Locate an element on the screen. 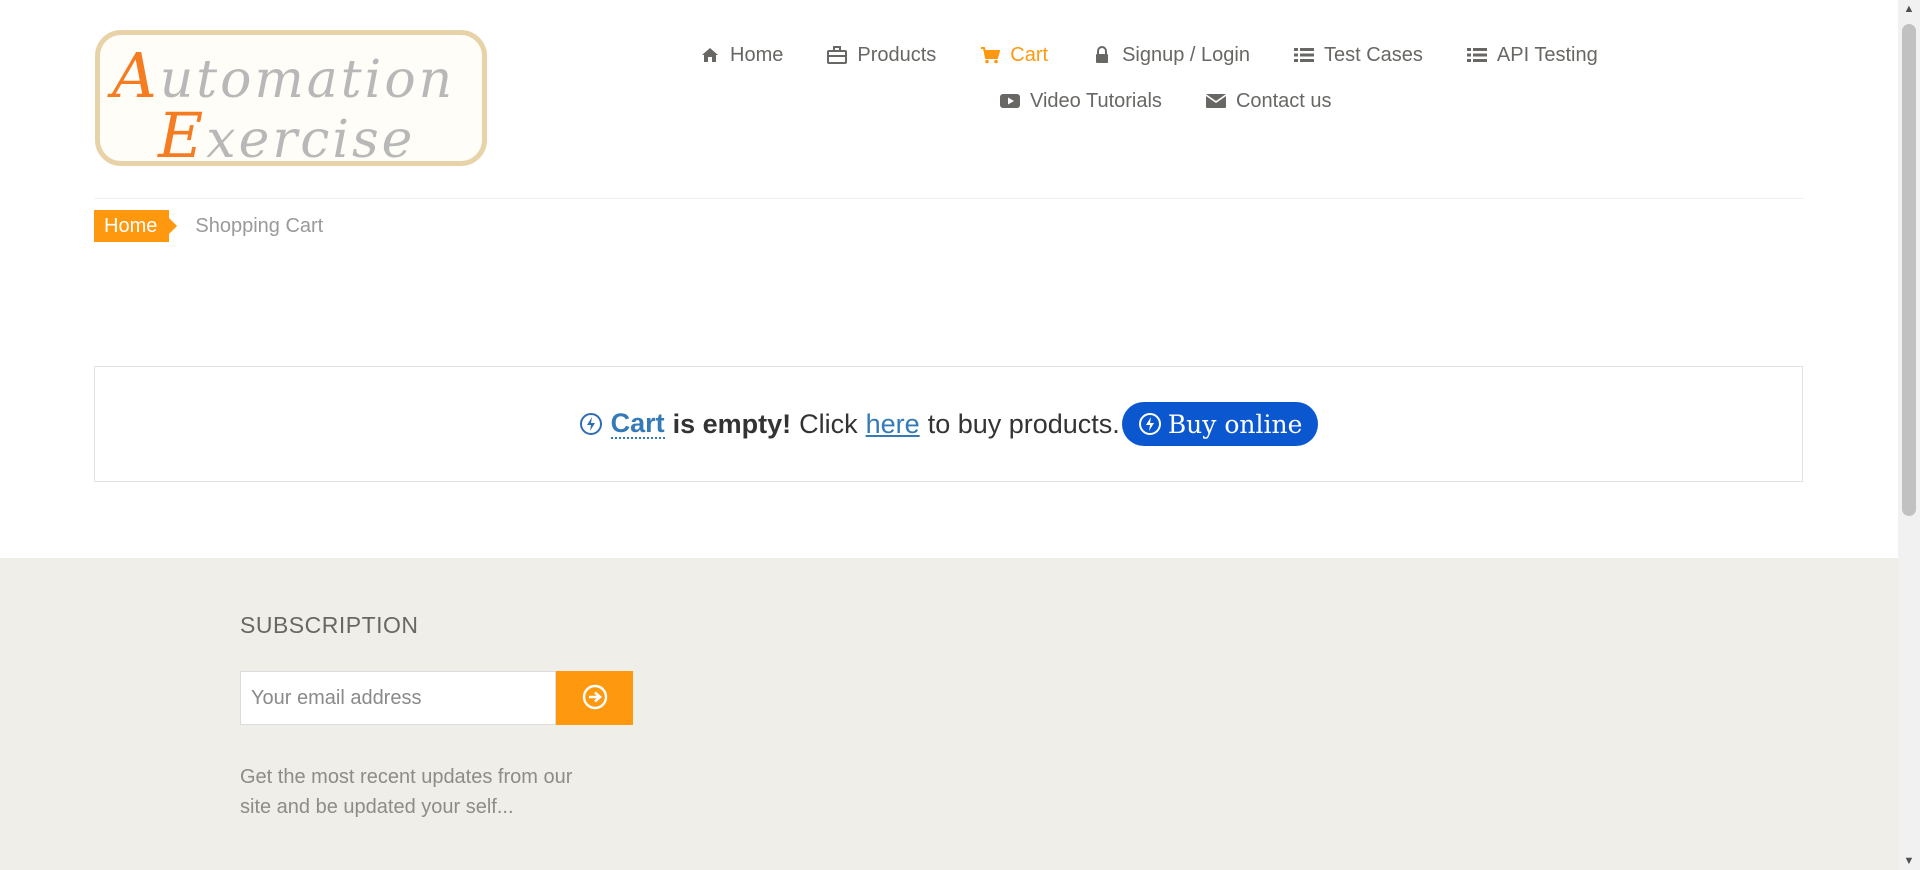 This screenshot has width=1920, height=870. vertical-scrollbar: ▲ ▼ is located at coordinates (1909, 435).